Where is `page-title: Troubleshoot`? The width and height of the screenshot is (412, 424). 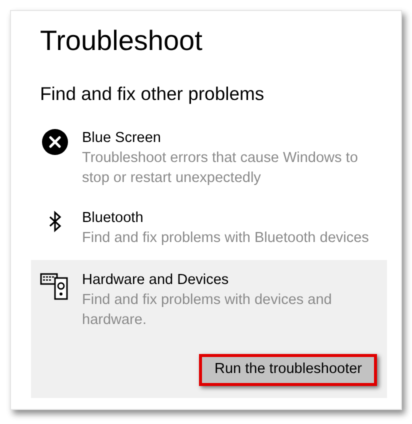
page-title: Troubleshoot is located at coordinates (121, 41).